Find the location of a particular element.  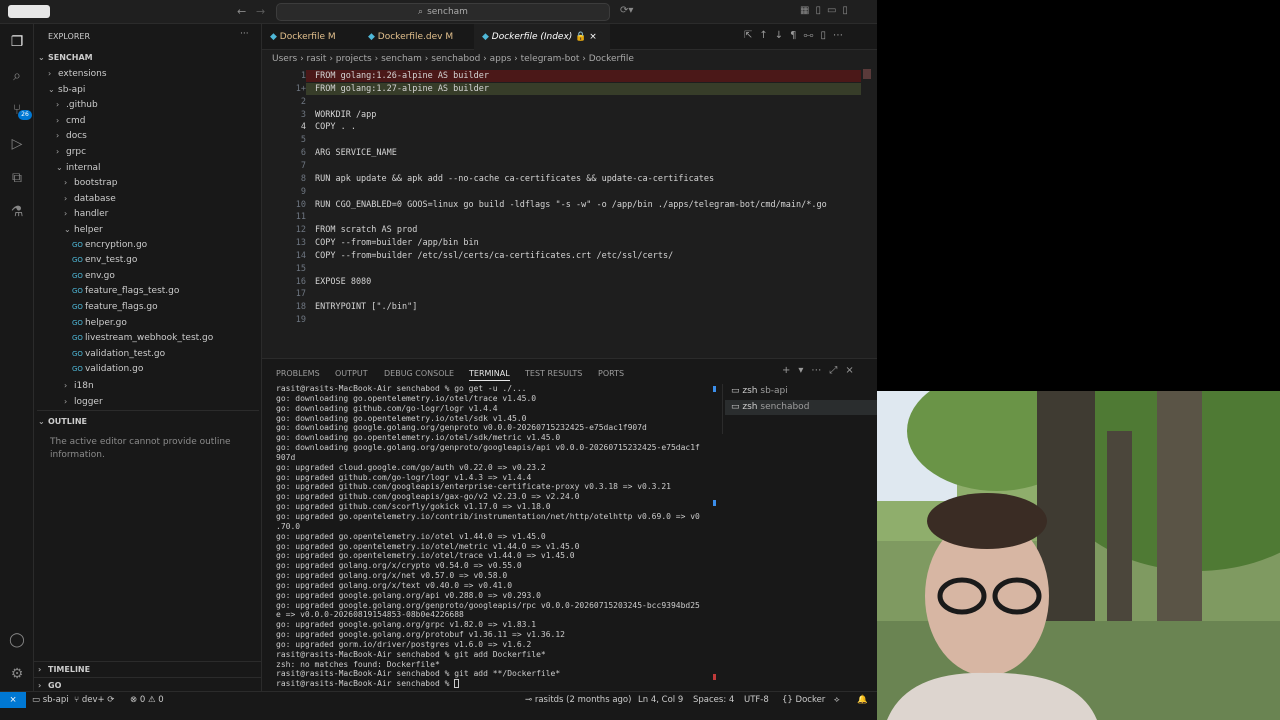

go-section-header: › GO is located at coordinates (148, 684).